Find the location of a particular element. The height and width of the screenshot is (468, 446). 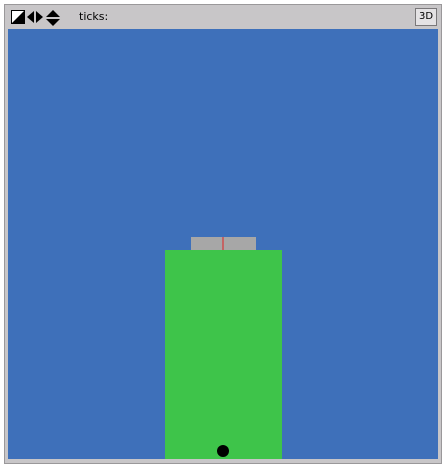

ticks-label: ticks: is located at coordinates (94, 16).